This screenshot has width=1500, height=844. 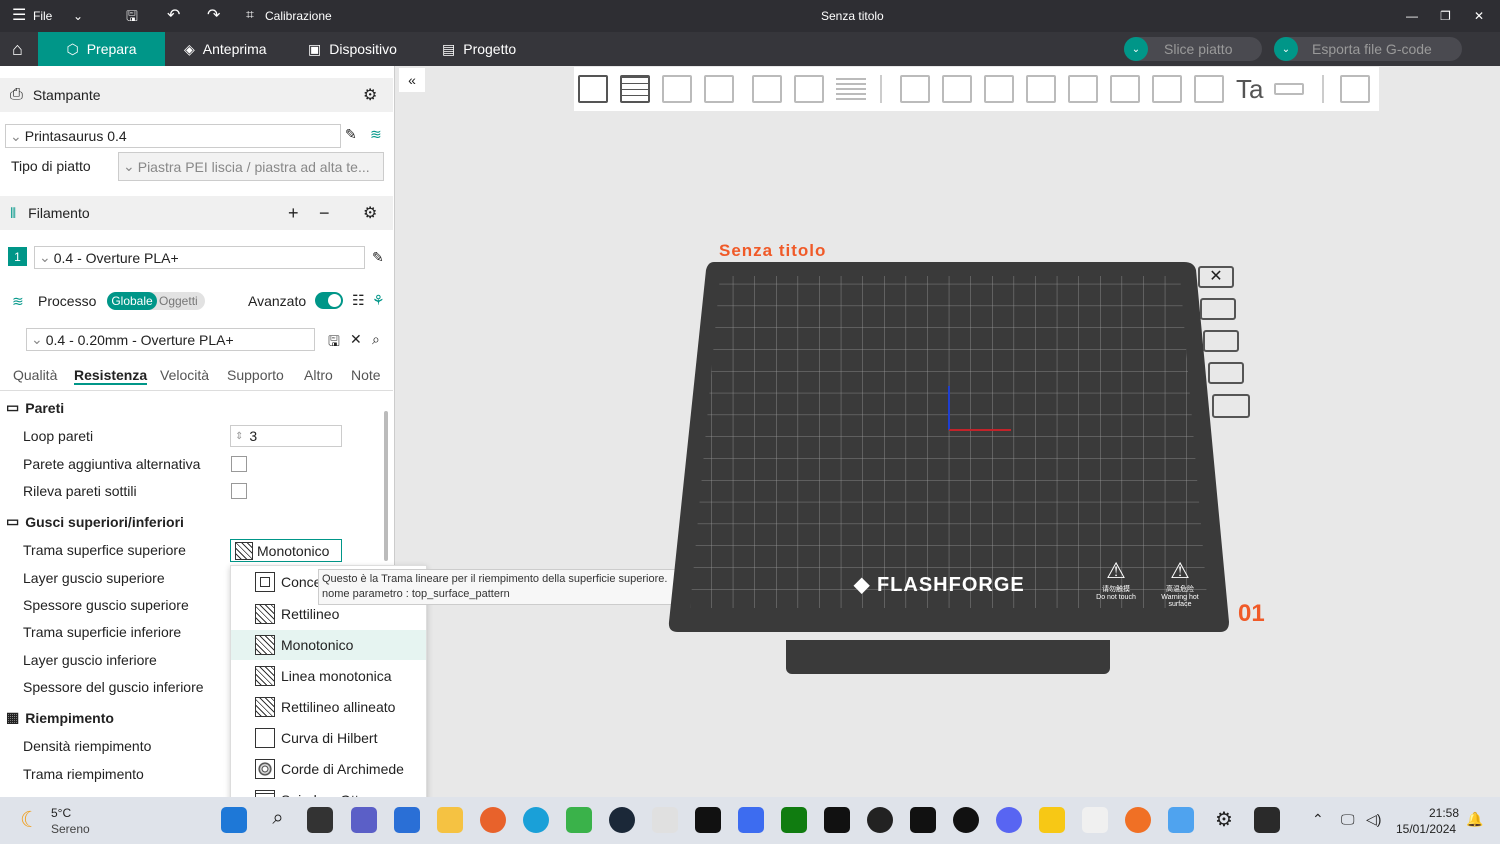 What do you see at coordinates (450, 820) in the screenshot?
I see `file-explorer-icon` at bounding box center [450, 820].